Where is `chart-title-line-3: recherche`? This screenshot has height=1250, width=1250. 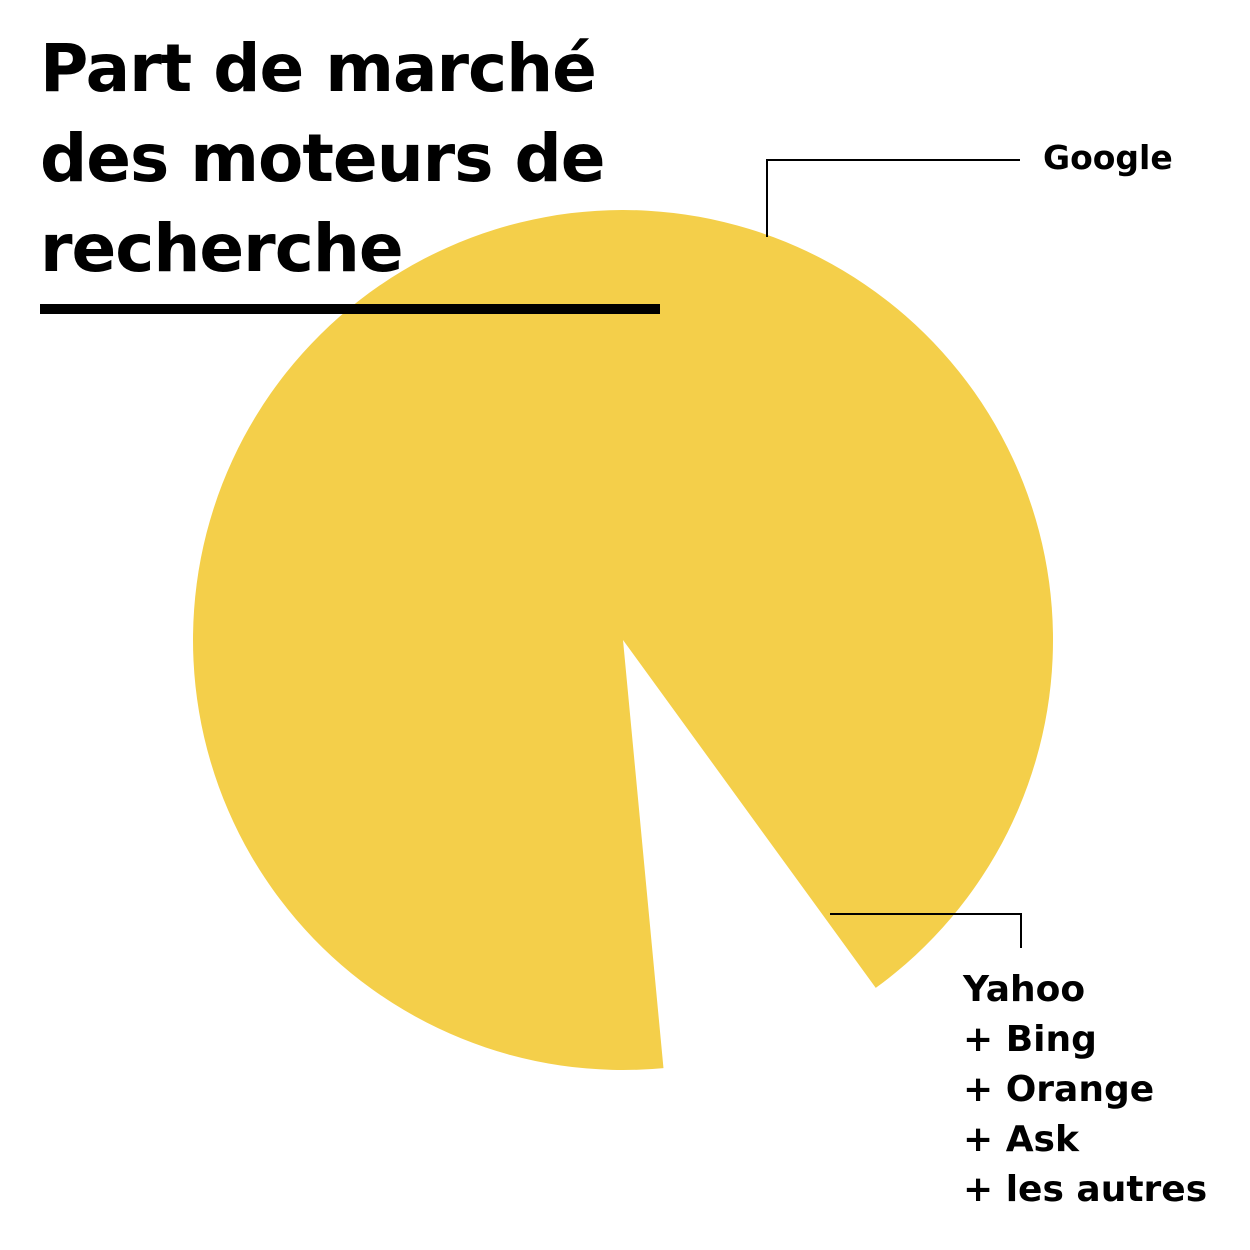
chart-title-line-3: recherche is located at coordinates (222, 248).